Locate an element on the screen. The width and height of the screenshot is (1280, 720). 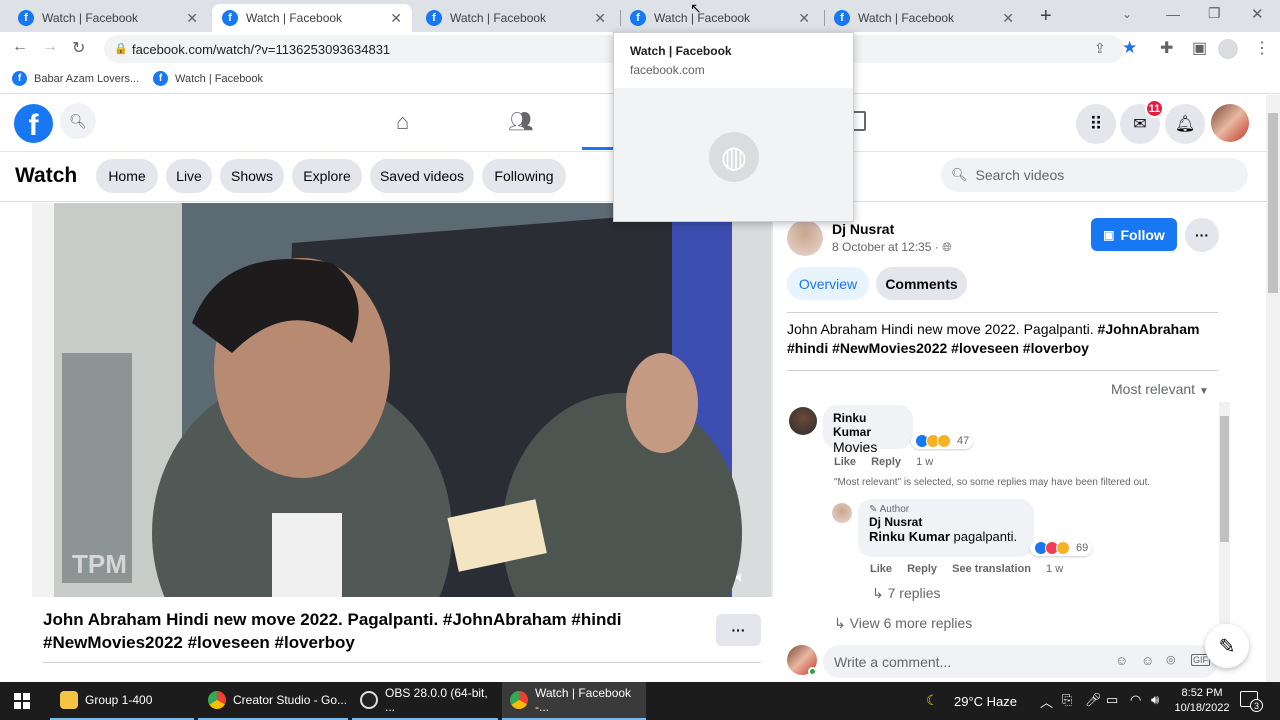
new-tab-icon: + is located at coordinates (1046, 16).